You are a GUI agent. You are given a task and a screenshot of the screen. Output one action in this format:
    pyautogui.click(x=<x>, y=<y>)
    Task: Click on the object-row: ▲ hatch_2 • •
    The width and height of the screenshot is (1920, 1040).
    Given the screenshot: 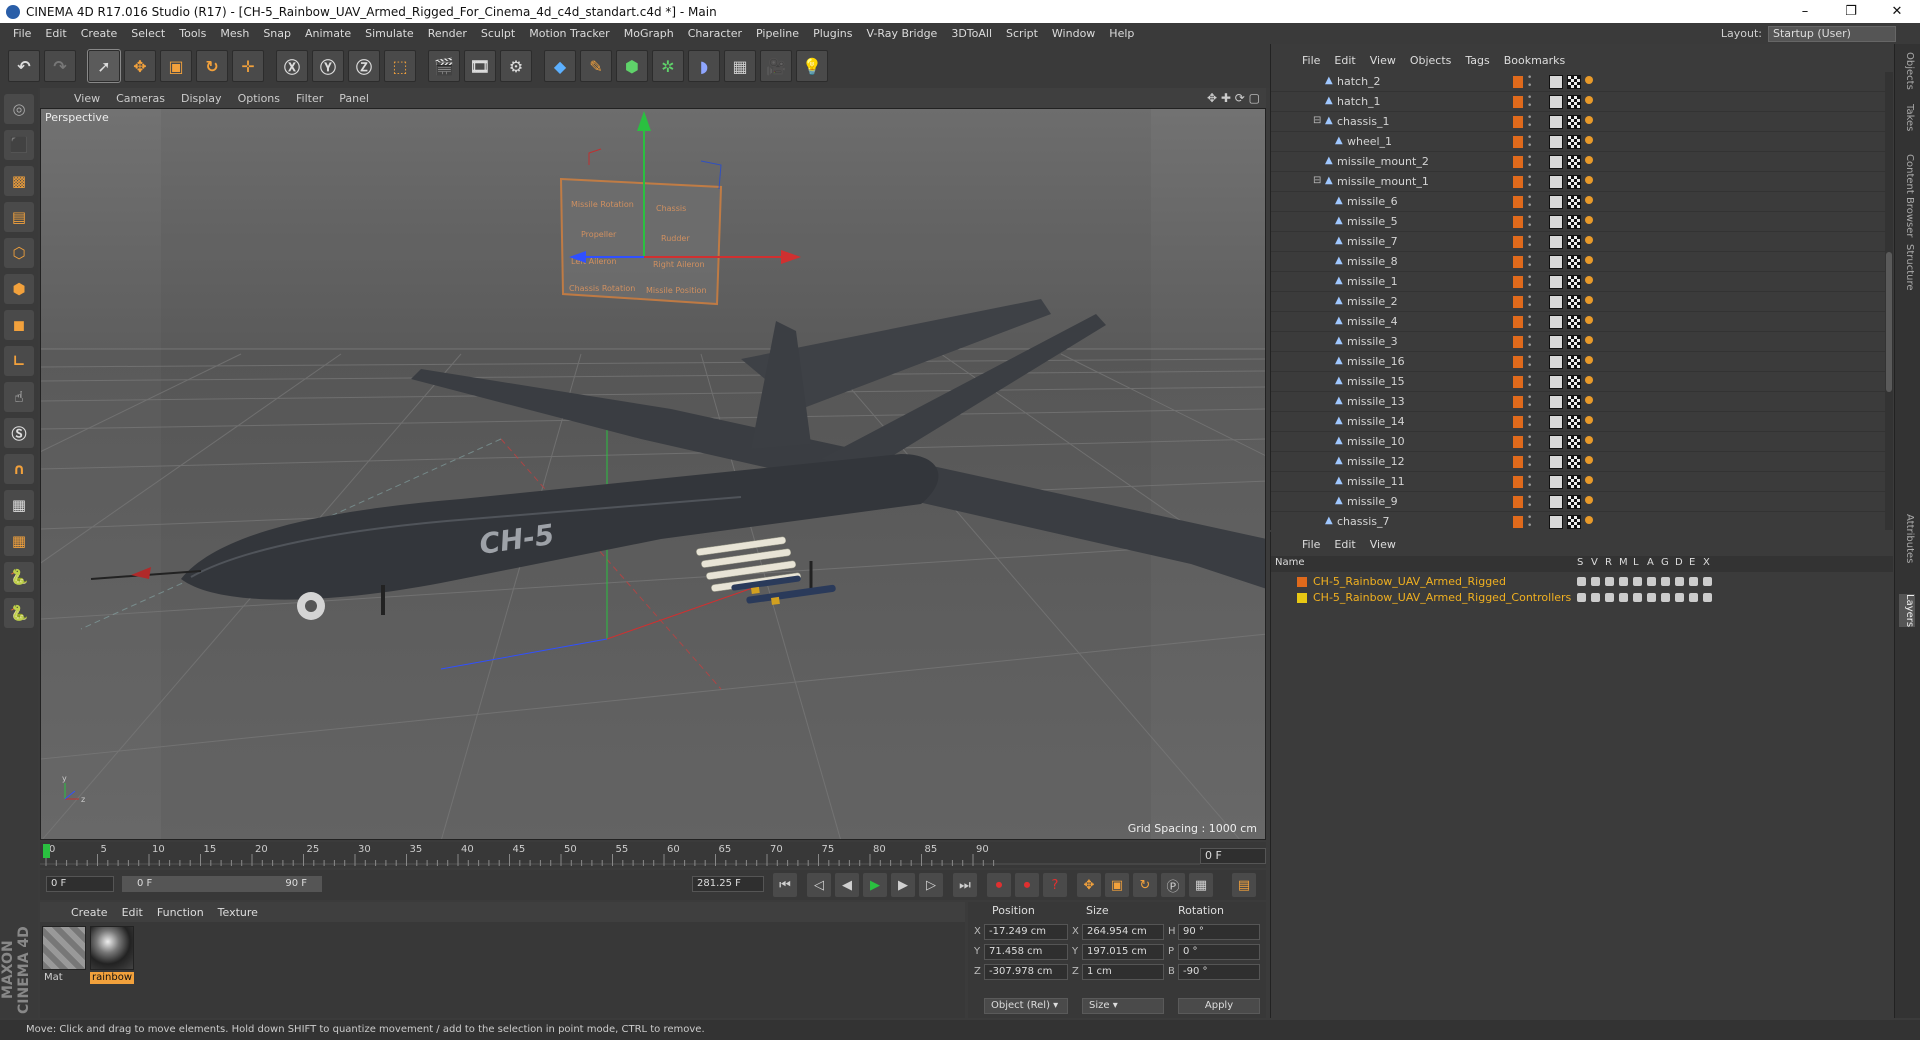 What is the action you would take?
    pyautogui.click(x=1578, y=82)
    